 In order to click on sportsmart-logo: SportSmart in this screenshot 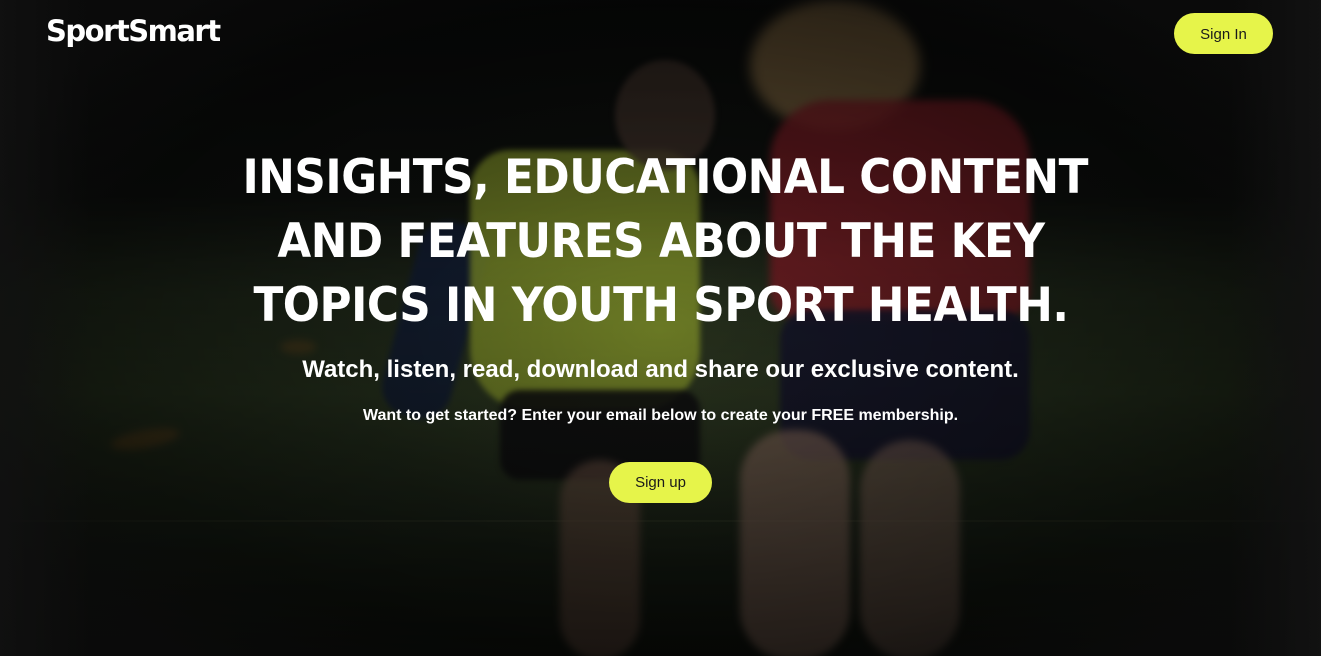, I will do `click(133, 31)`.